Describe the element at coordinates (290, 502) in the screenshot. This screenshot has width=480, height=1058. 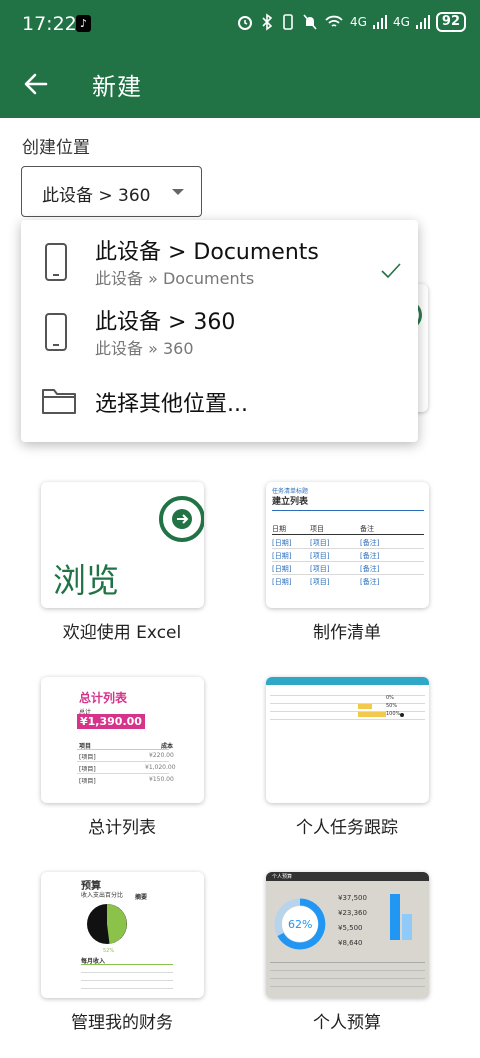
I see `thumb-title: 建立列表` at that location.